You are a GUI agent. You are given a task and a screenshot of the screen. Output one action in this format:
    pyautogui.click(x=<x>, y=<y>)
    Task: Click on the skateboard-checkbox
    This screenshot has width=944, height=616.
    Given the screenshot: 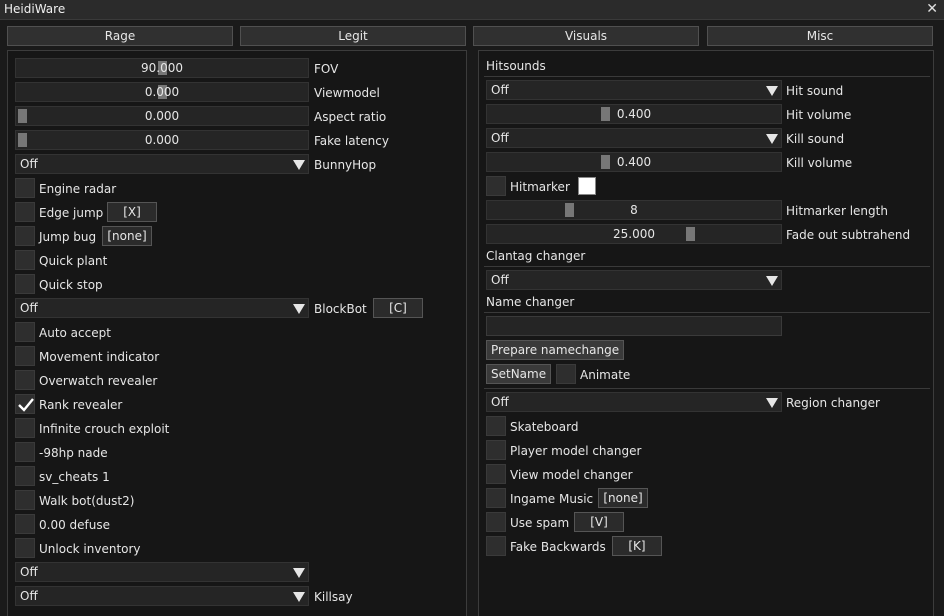 What is the action you would take?
    pyautogui.click(x=496, y=426)
    